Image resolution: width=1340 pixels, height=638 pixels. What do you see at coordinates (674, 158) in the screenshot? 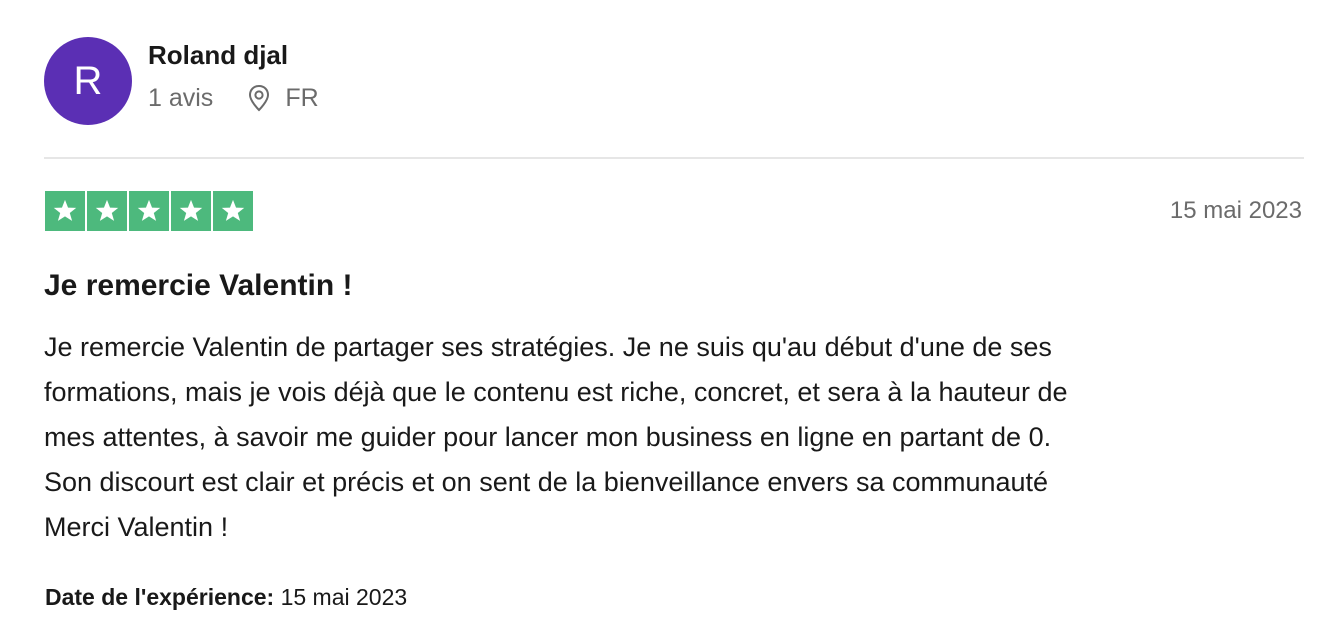
I see `divider` at bounding box center [674, 158].